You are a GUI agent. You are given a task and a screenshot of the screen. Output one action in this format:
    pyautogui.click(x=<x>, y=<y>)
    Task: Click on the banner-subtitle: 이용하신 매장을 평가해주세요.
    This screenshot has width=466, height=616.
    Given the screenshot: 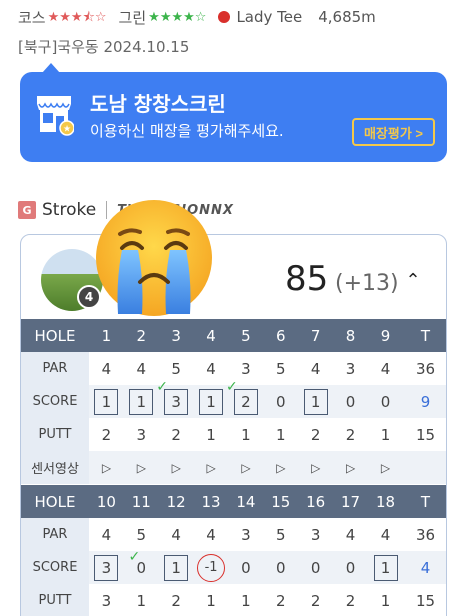 What is the action you would take?
    pyautogui.click(x=187, y=131)
    